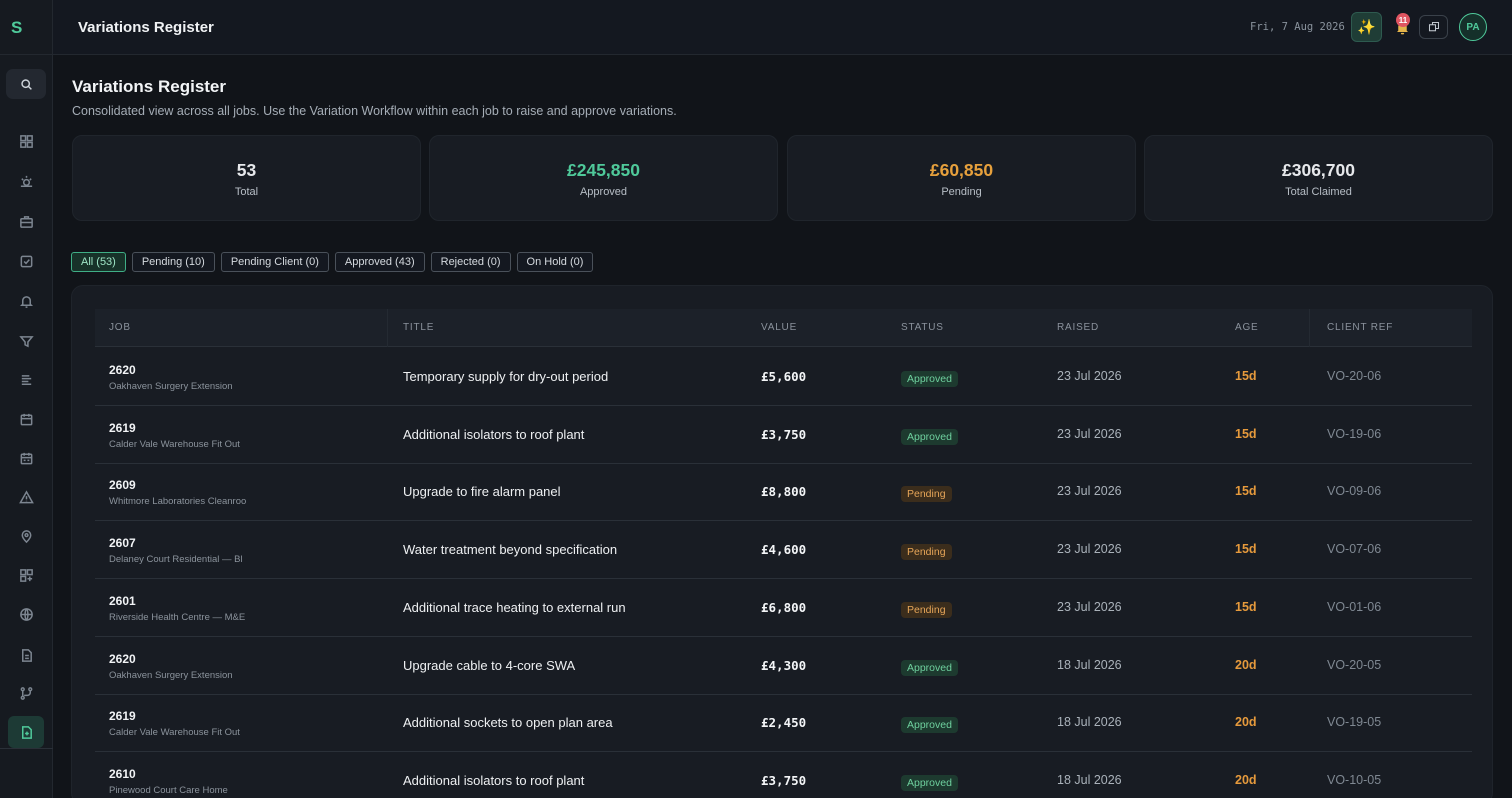 The height and width of the screenshot is (798, 1512). What do you see at coordinates (98, 262) in the screenshot?
I see `filter-all: All (53)` at bounding box center [98, 262].